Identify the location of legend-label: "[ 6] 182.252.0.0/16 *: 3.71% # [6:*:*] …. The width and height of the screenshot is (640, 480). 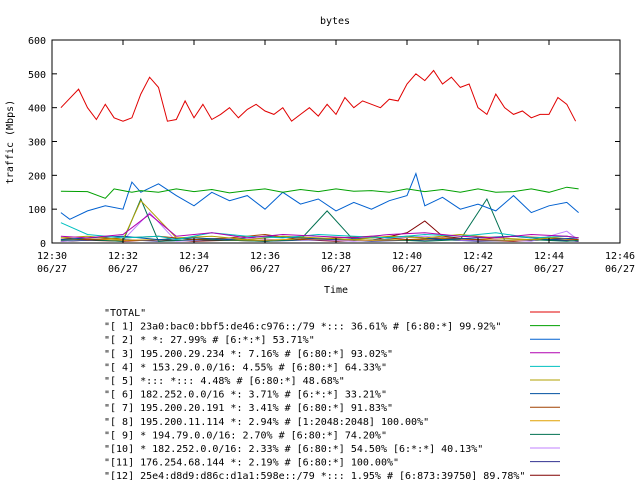
(245, 395).